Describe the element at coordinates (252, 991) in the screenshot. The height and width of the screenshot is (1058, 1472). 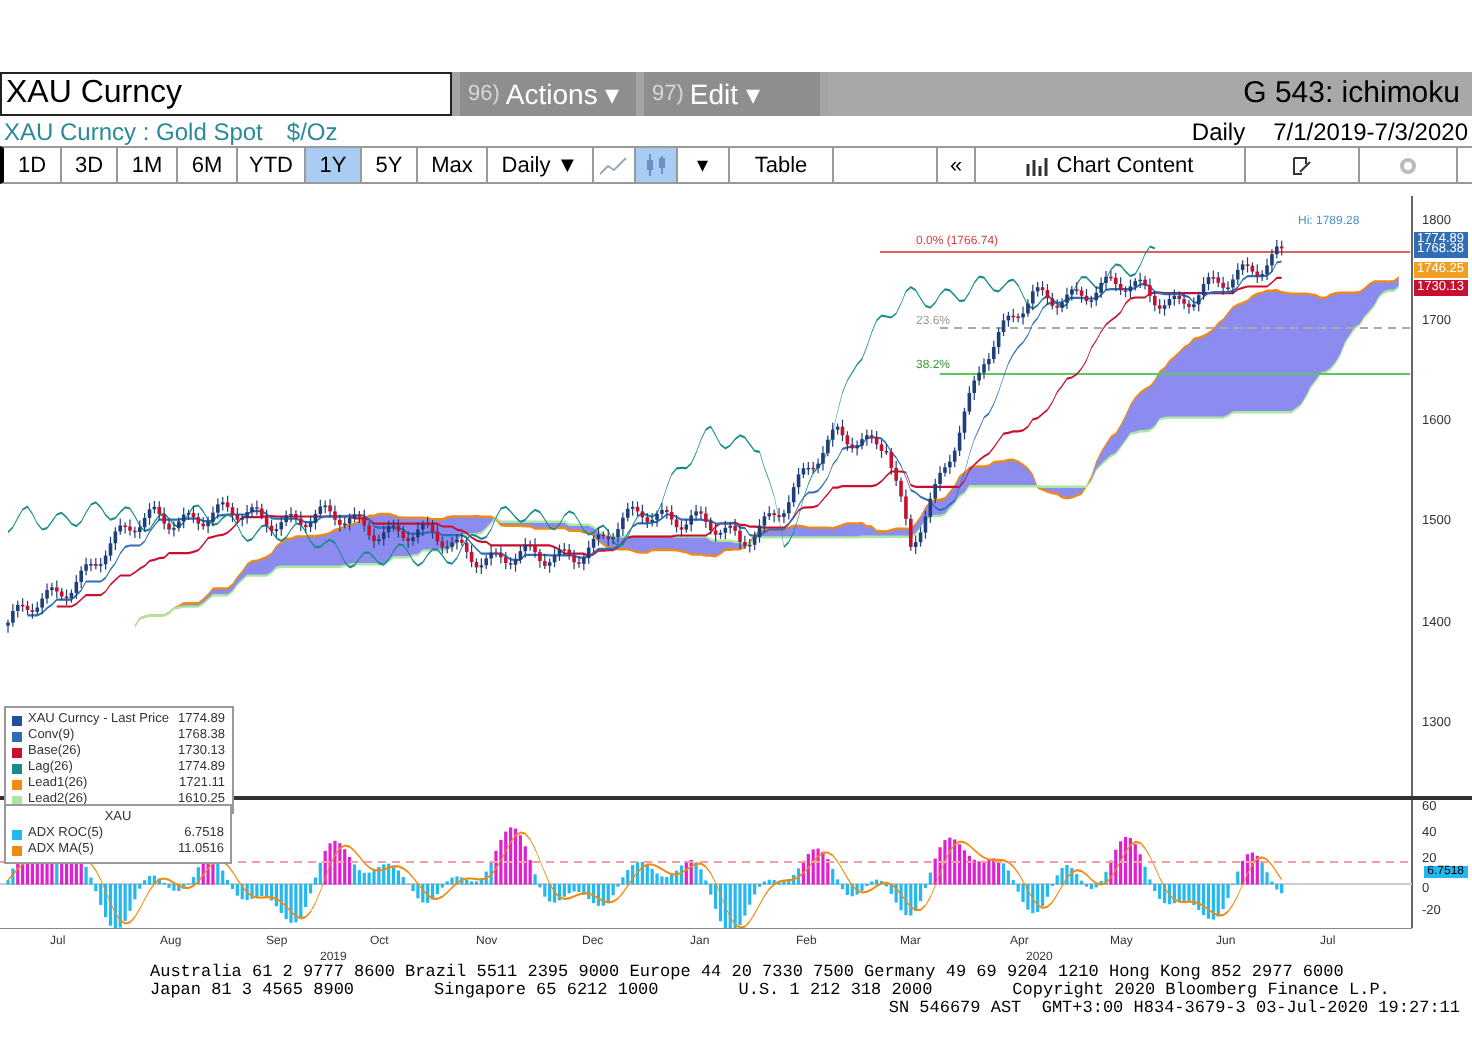
I see `footer-text: Japan 81 3 4565 8900` at that location.